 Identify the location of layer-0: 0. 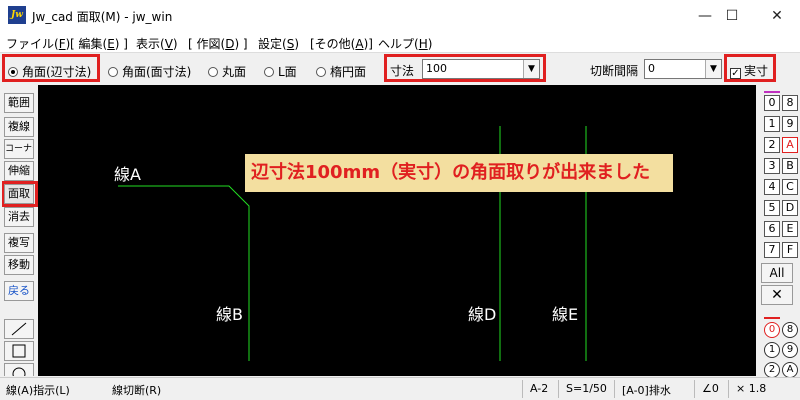
(772, 103).